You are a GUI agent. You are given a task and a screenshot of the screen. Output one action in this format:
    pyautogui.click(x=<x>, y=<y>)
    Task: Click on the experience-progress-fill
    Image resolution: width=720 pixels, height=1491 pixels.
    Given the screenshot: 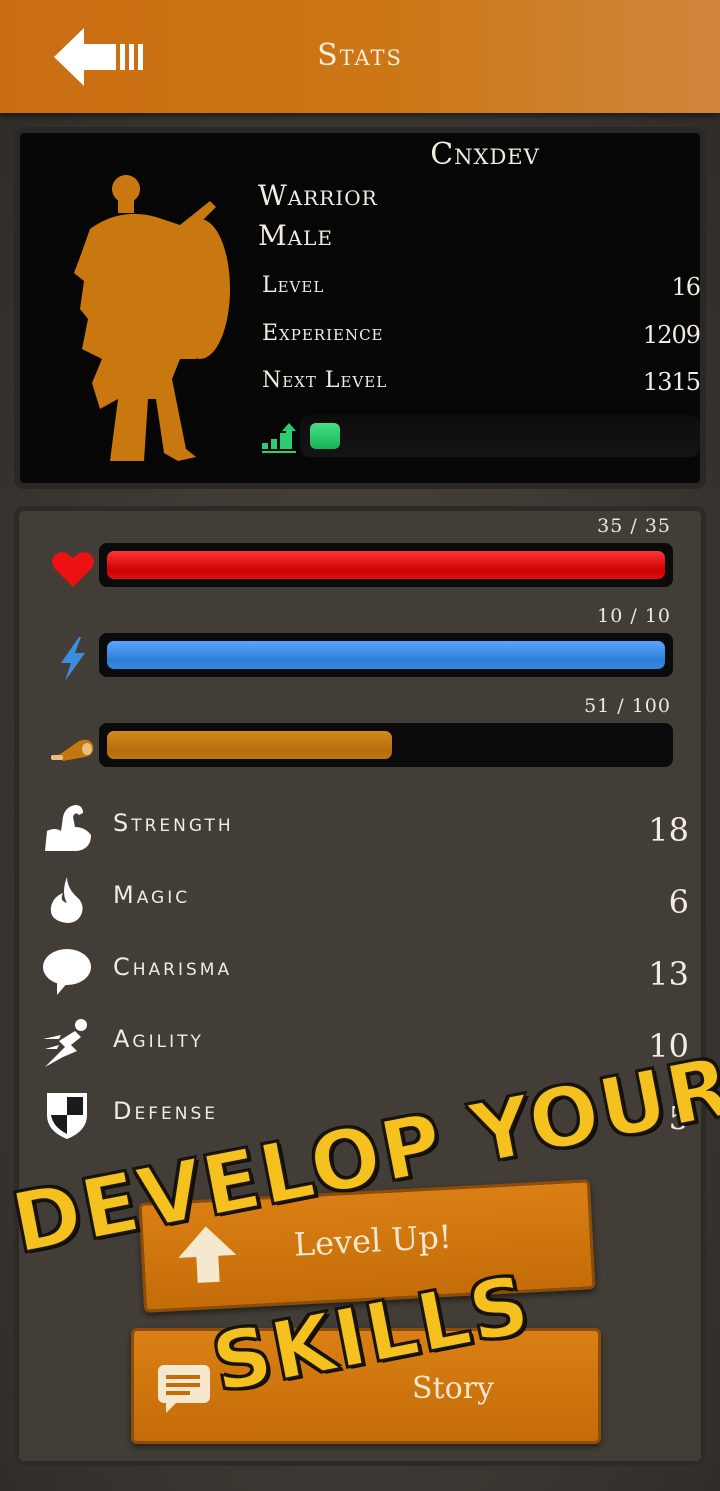 What is the action you would take?
    pyautogui.click(x=325, y=436)
    